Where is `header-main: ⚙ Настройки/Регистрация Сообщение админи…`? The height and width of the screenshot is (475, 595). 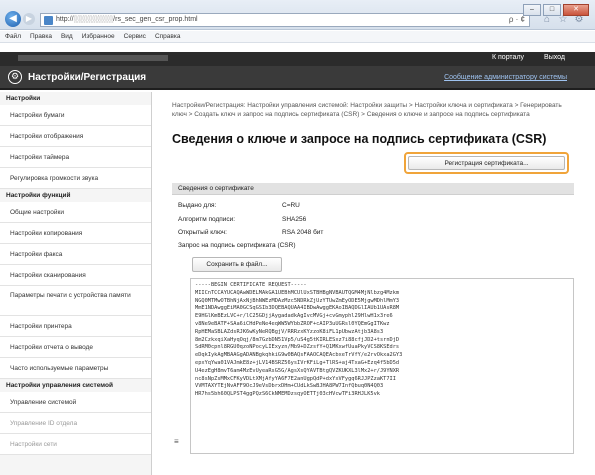
header-main: ⚙ Настройки/Регистрация Сообщение админи… is located at coordinates (297, 78).